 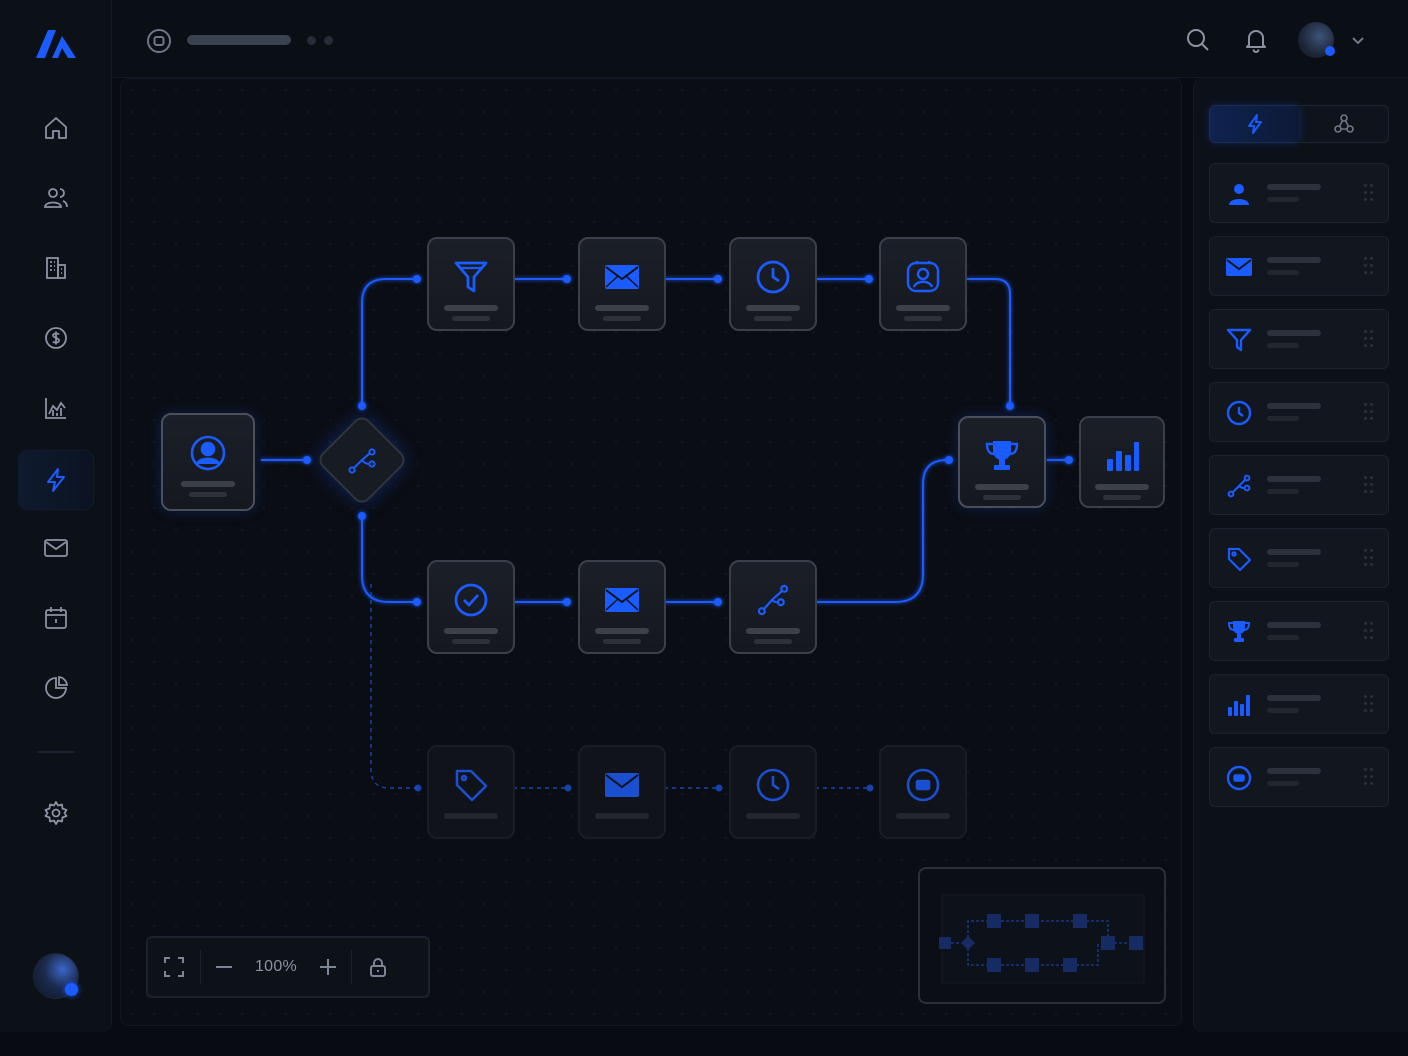 I want to click on panel-tabs, so click(x=1299, y=124).